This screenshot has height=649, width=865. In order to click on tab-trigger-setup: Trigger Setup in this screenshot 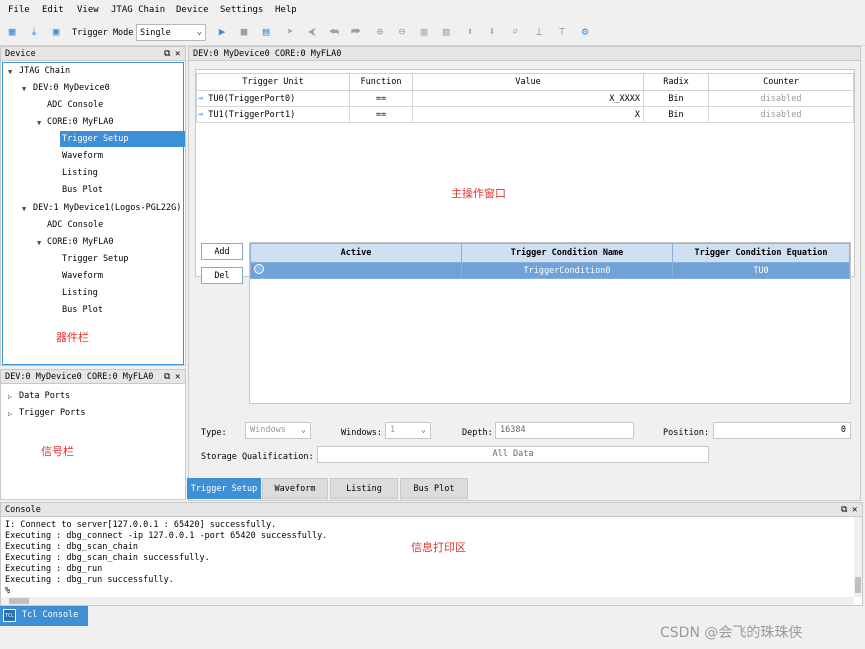, I will do `click(224, 488)`.